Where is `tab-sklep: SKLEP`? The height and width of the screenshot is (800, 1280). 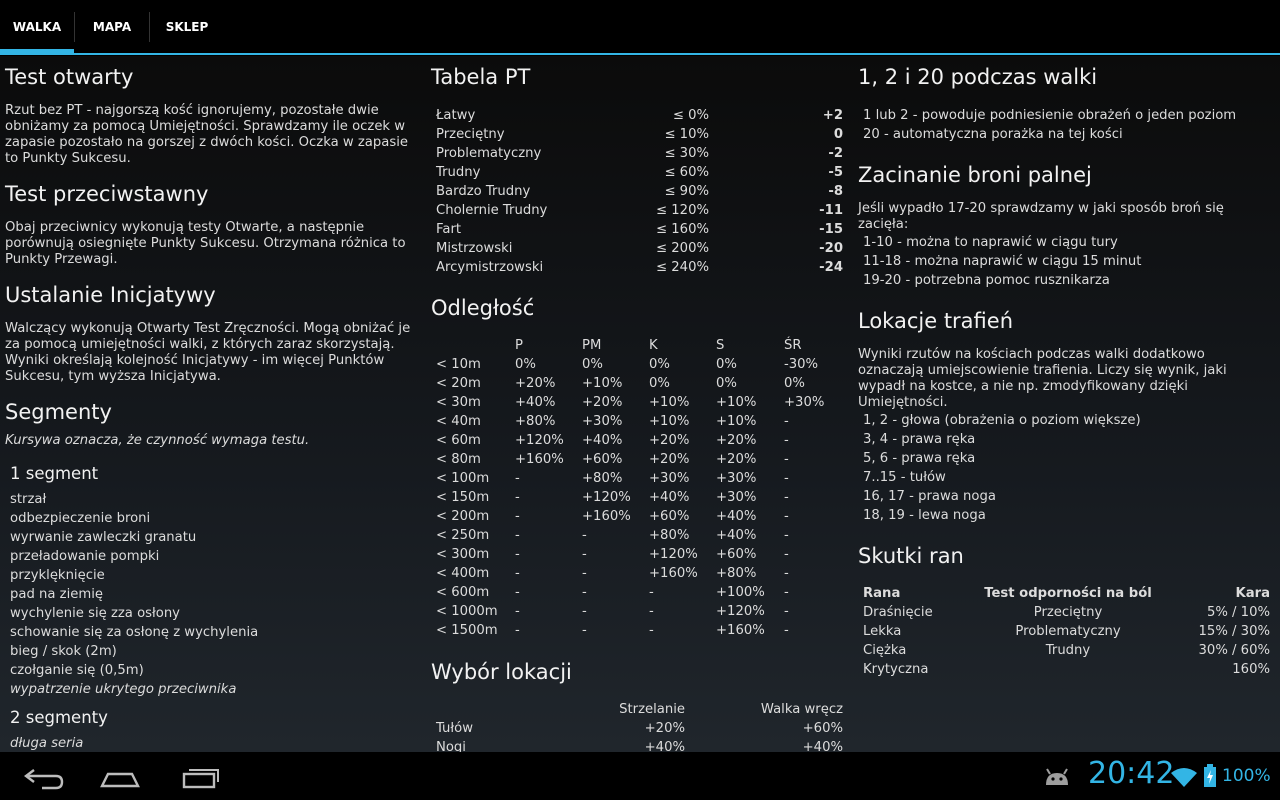
tab-sklep: SKLEP is located at coordinates (187, 26).